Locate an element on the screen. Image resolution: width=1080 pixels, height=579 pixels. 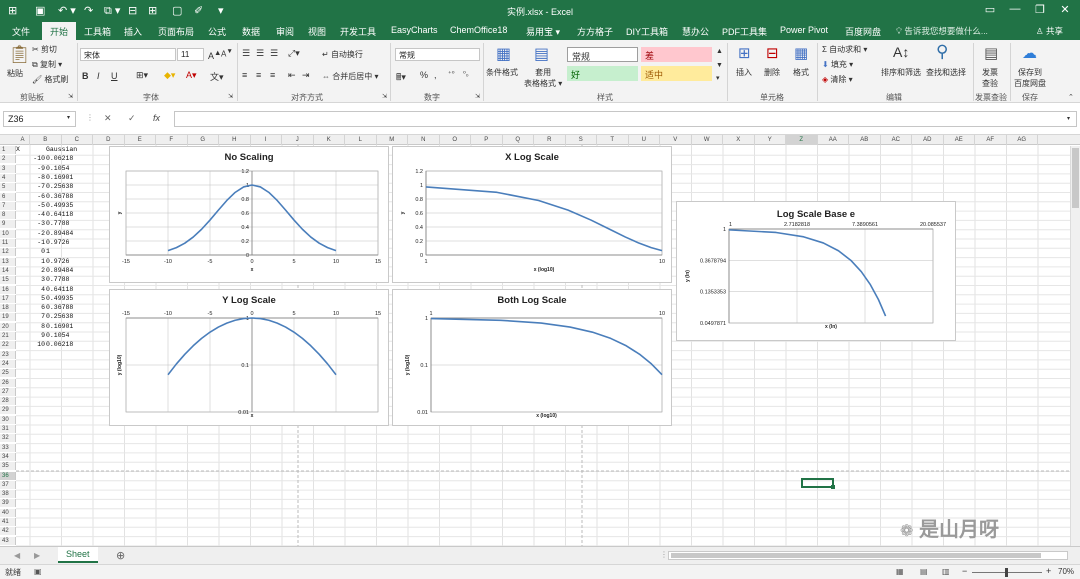
cell-x-value: 10 is located at coordinates (30, 345).